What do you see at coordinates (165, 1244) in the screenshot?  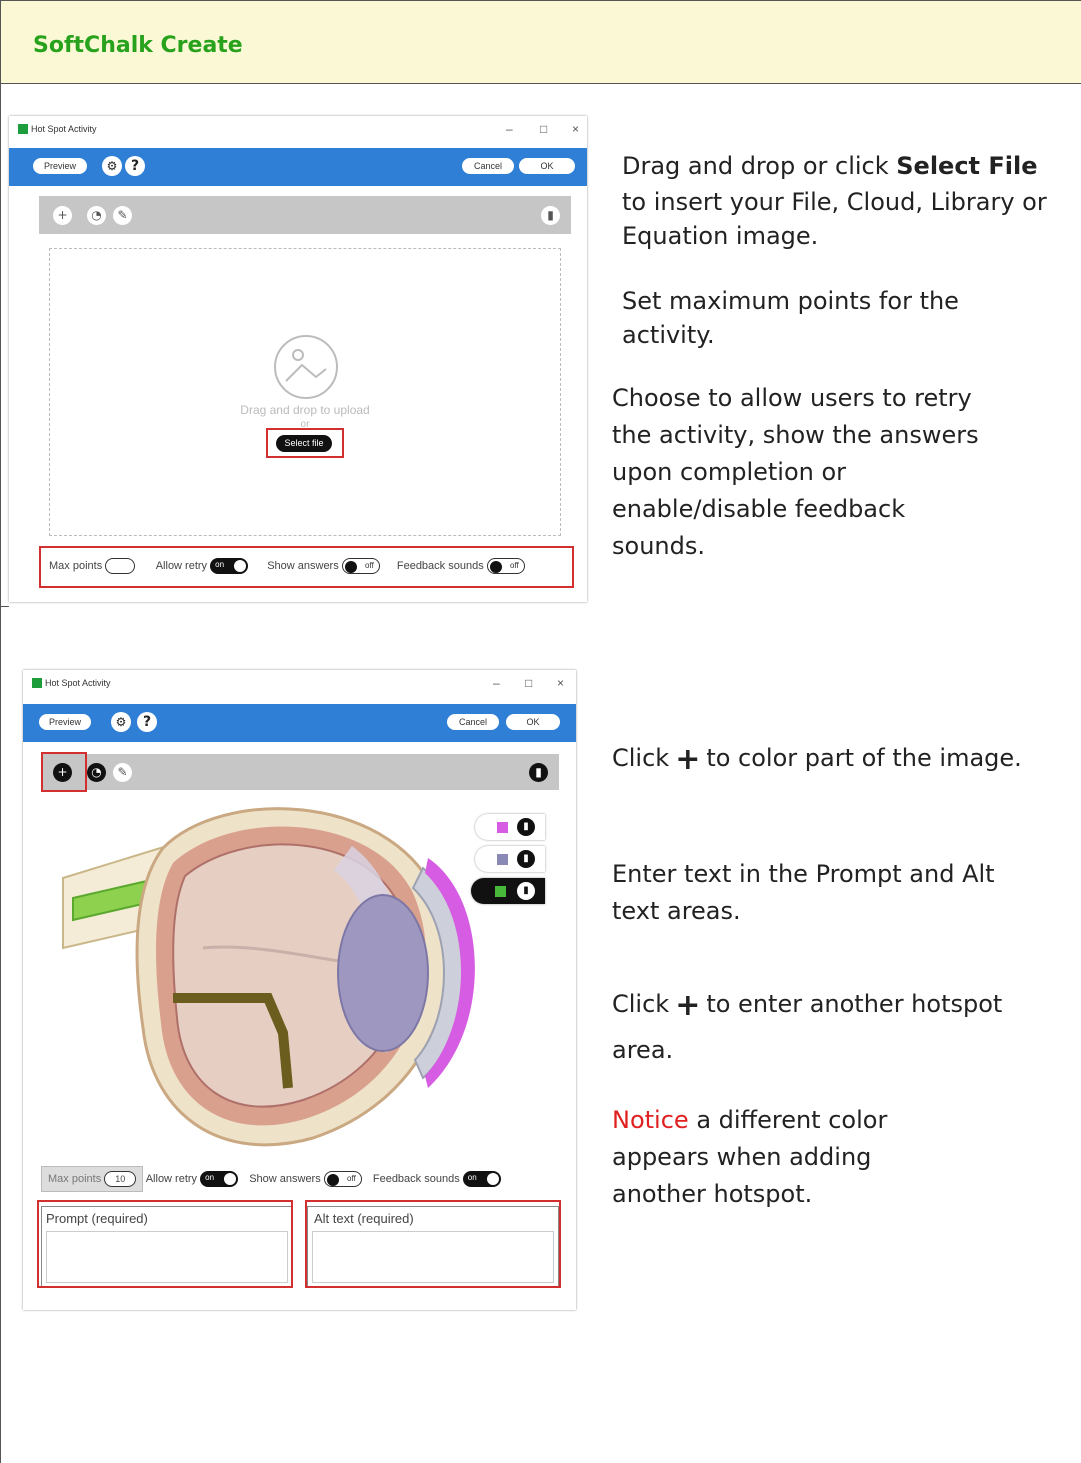 I see `prompt-highlight` at bounding box center [165, 1244].